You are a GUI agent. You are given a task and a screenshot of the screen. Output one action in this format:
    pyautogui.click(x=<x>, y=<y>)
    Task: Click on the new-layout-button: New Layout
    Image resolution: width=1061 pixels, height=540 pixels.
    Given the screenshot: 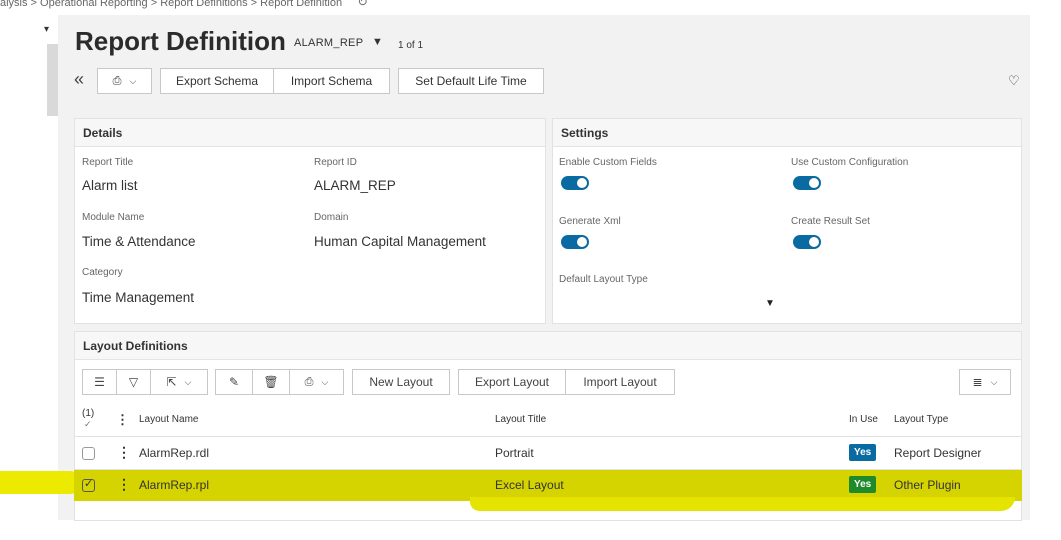 What is the action you would take?
    pyautogui.click(x=401, y=382)
    